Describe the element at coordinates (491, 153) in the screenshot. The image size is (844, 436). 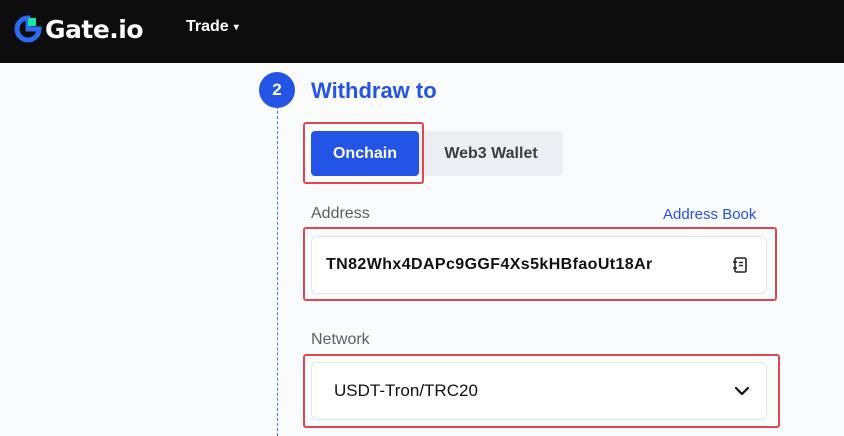
I see `tab-web3-wallet: Web3 Wallet` at that location.